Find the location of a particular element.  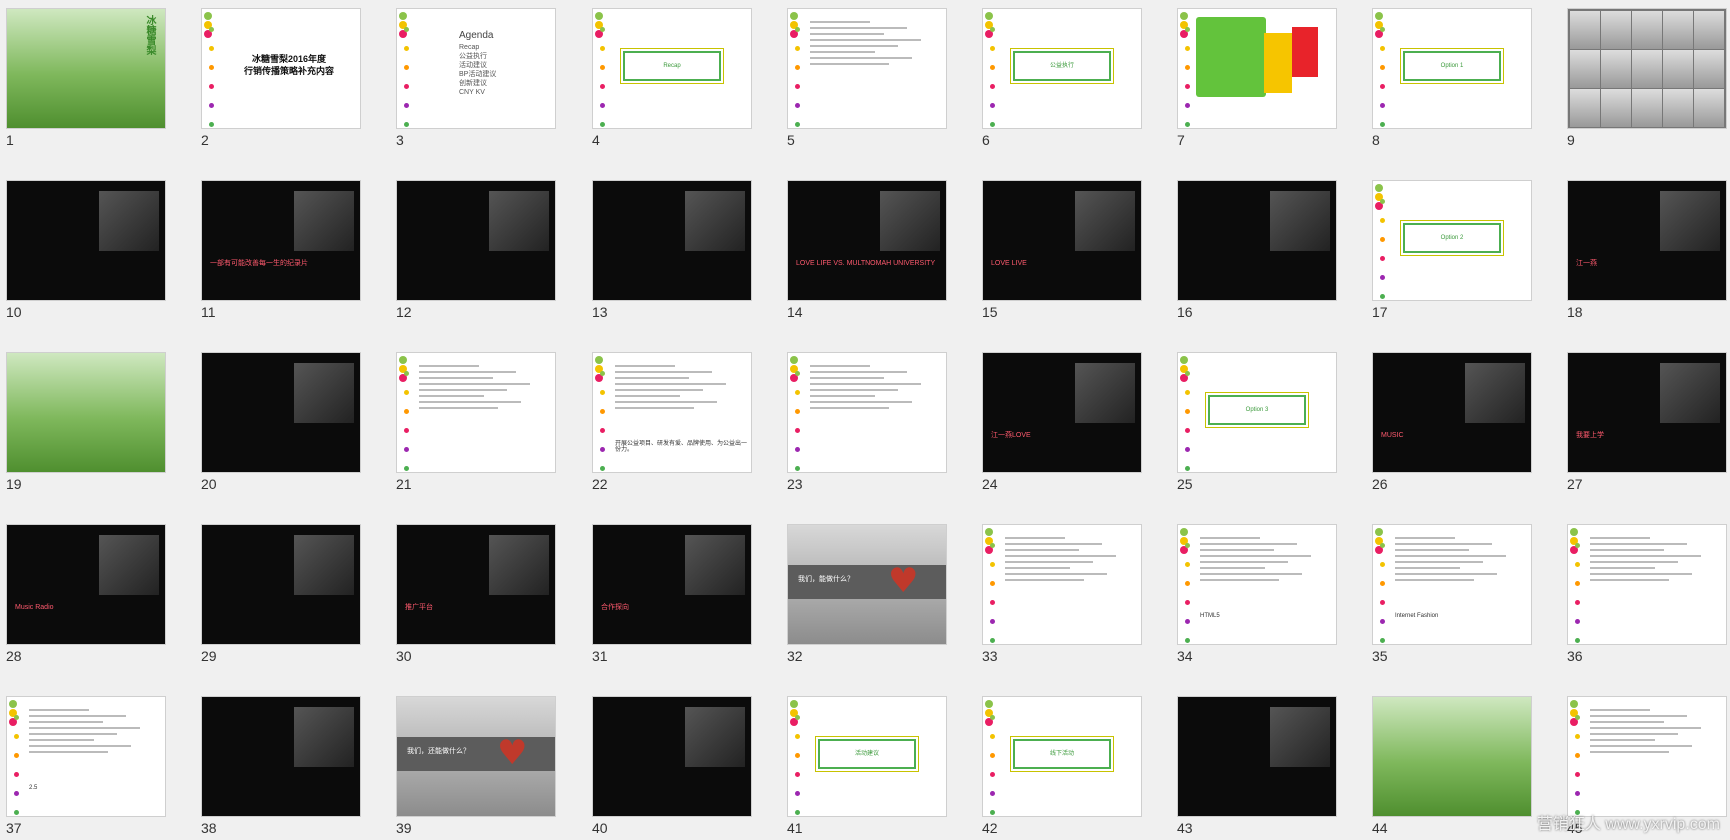

slide-number: 22 is located at coordinates (600, 484).